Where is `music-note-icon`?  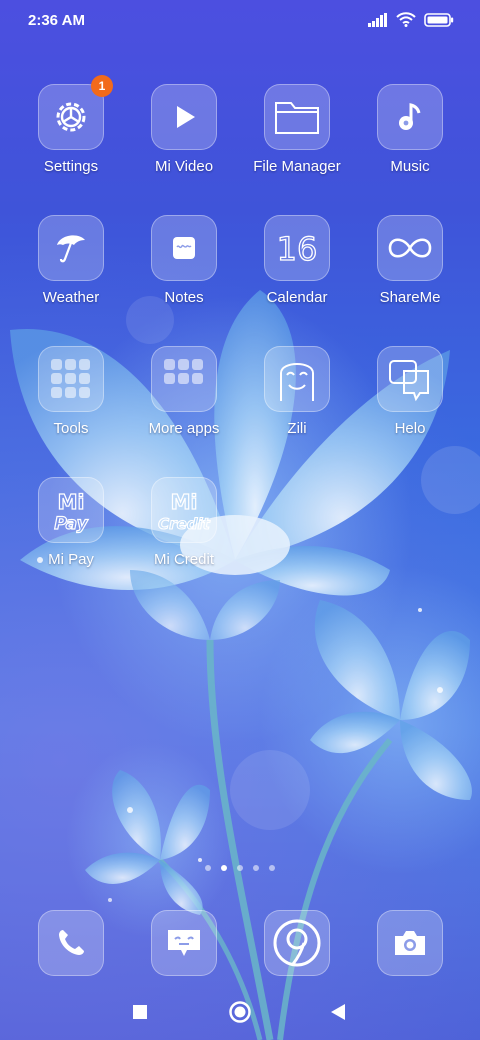
music-note-icon is located at coordinates (410, 116).